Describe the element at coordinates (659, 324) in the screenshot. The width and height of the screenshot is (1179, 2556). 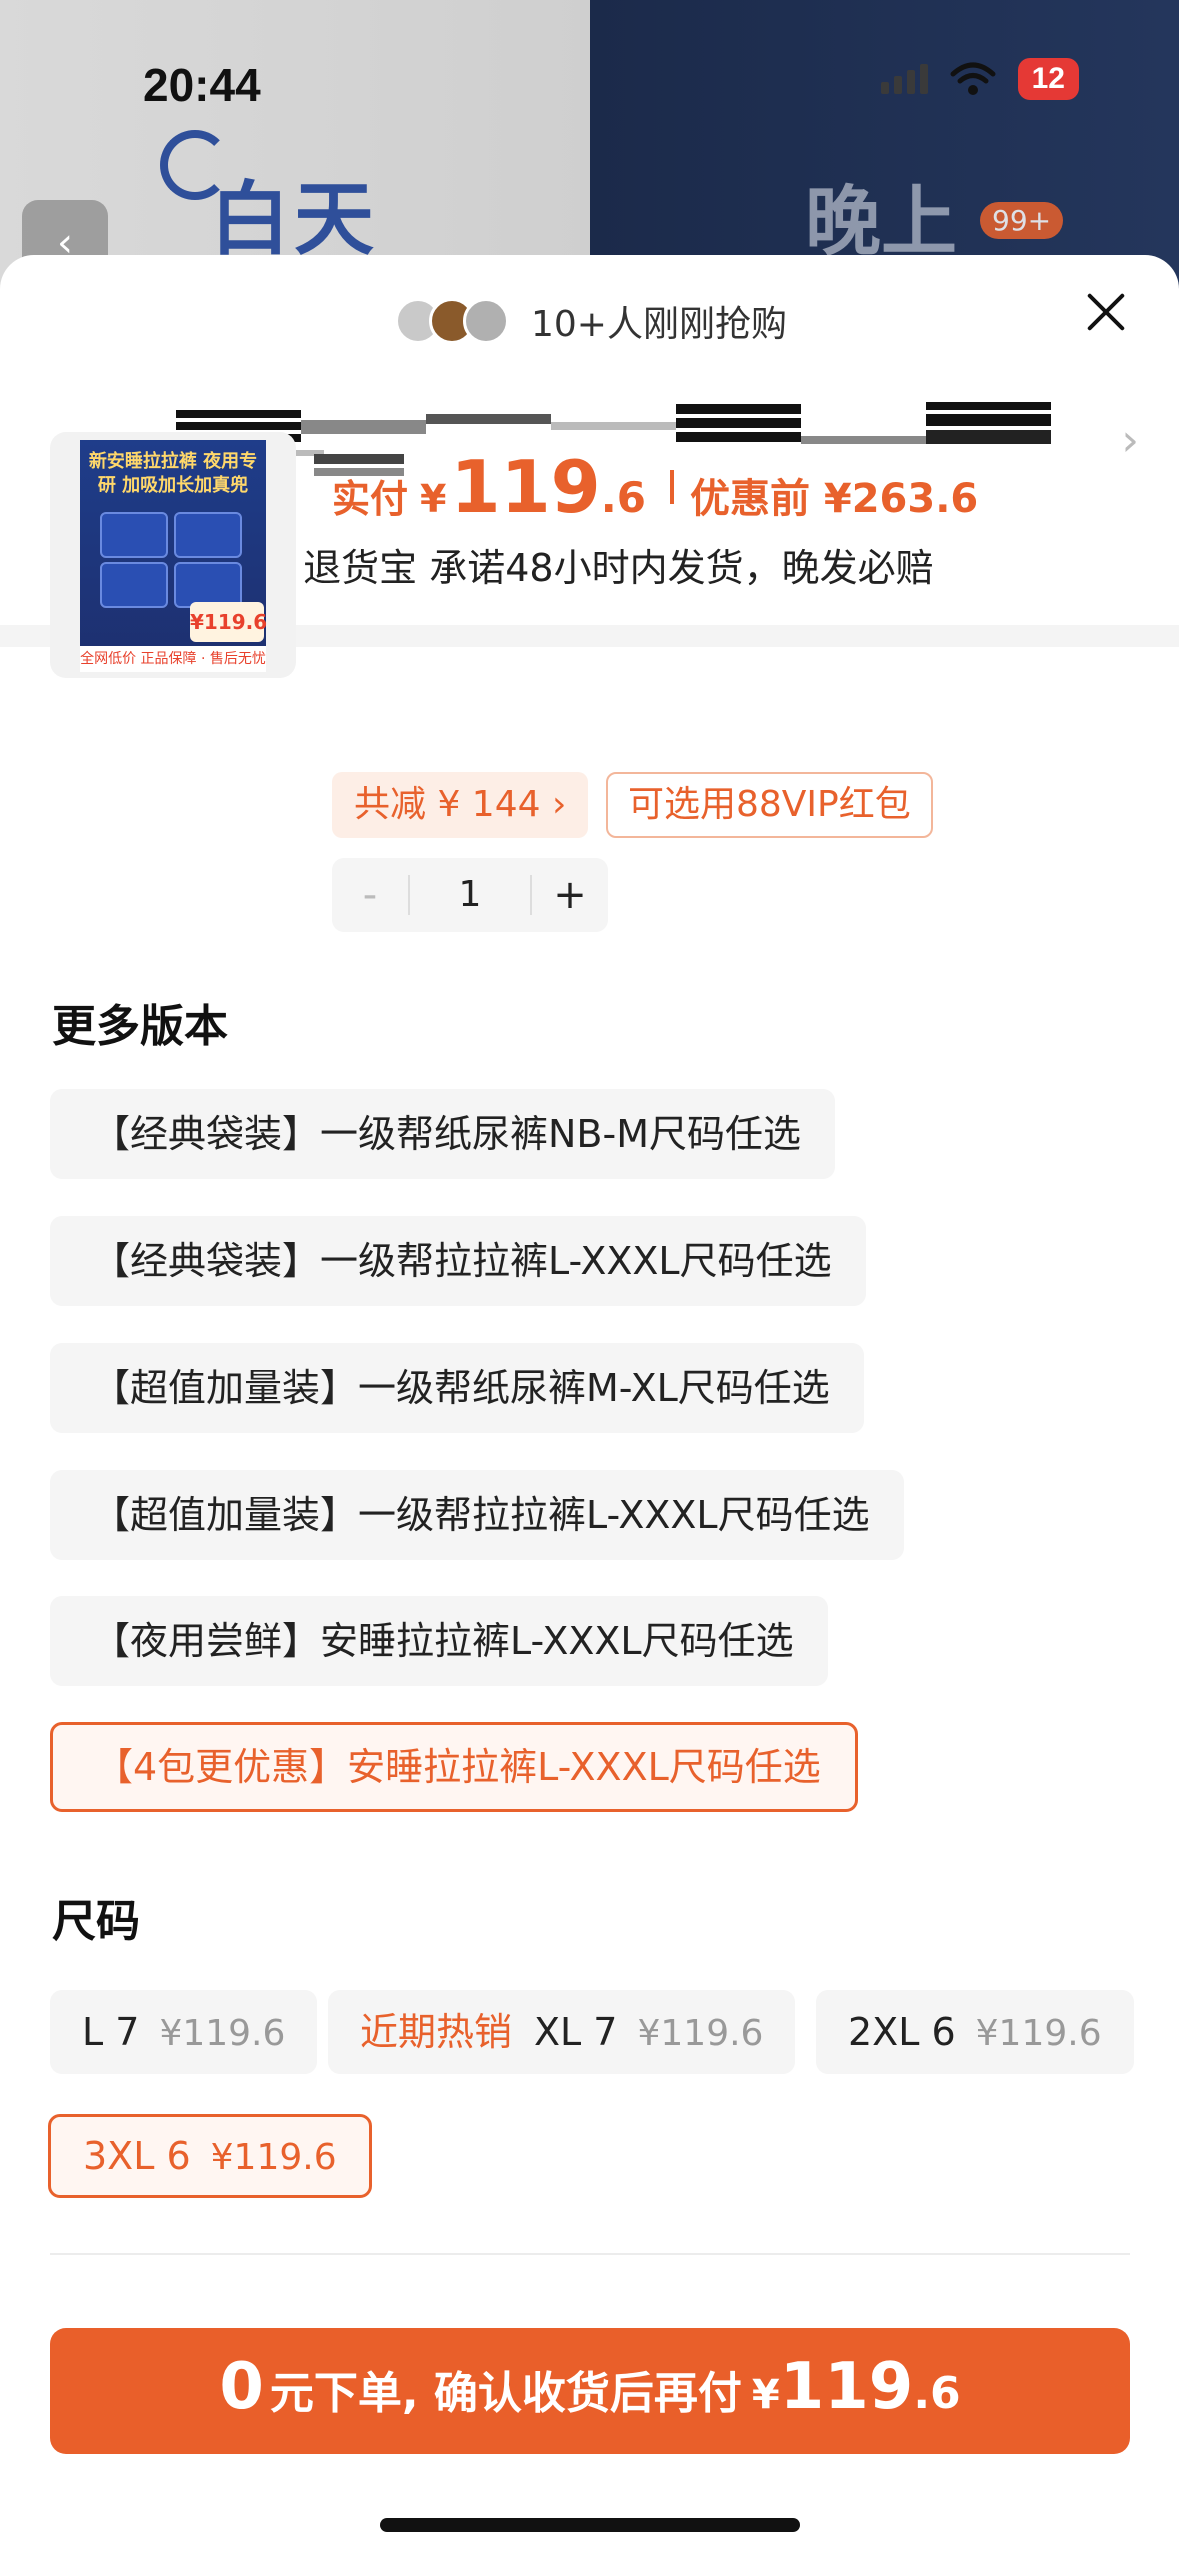
I see `recent-buyers-text: 10+人刚刚抢购` at that location.